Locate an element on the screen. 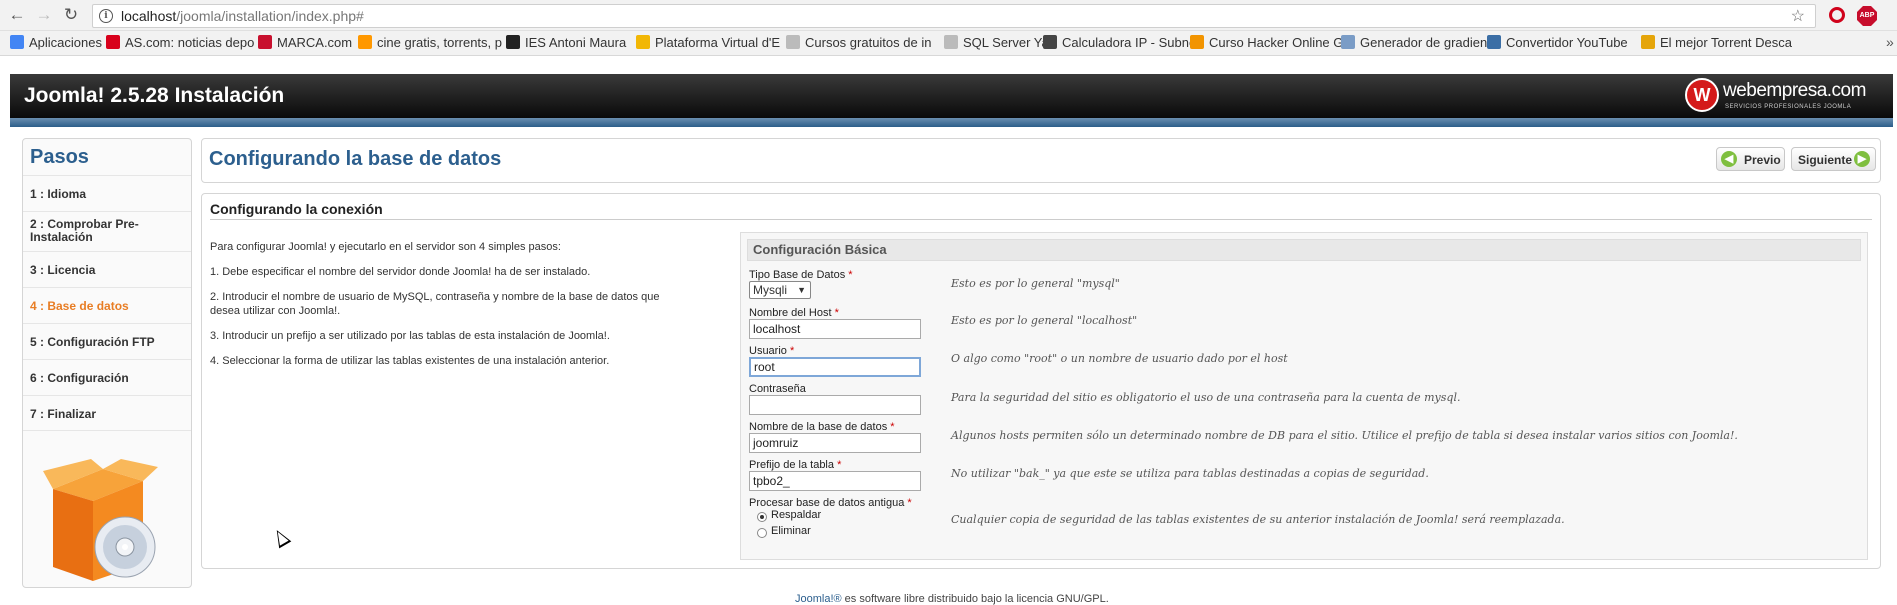 The image size is (1897, 605). bookmark-item: El mejor Torrent Desca is located at coordinates (1716, 42).